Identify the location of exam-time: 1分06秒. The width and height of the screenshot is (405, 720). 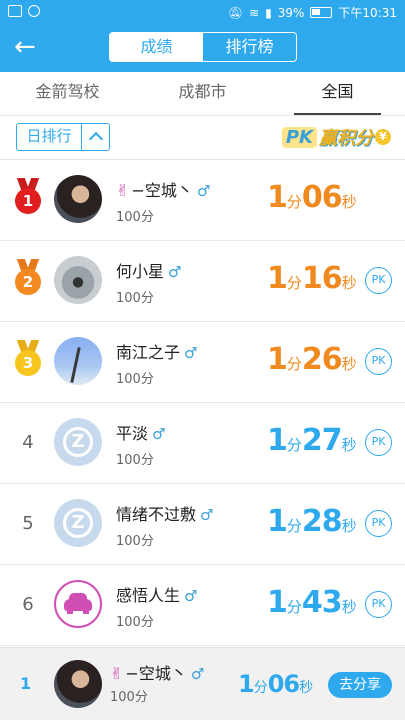
(312, 197).